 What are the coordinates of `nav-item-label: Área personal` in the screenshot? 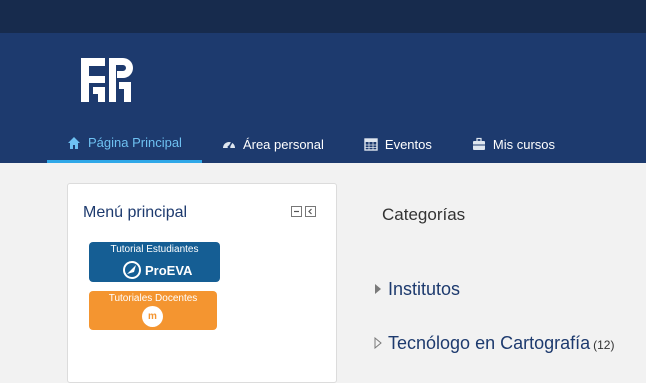 It's located at (283, 144).